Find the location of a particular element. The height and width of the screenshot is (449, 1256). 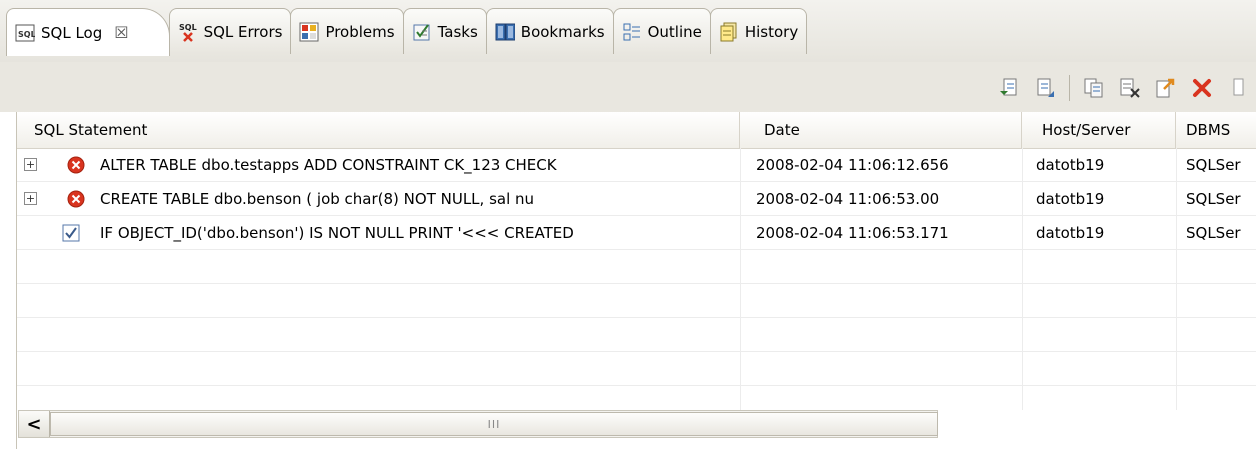

scroll-left-button: < is located at coordinates (34, 424).